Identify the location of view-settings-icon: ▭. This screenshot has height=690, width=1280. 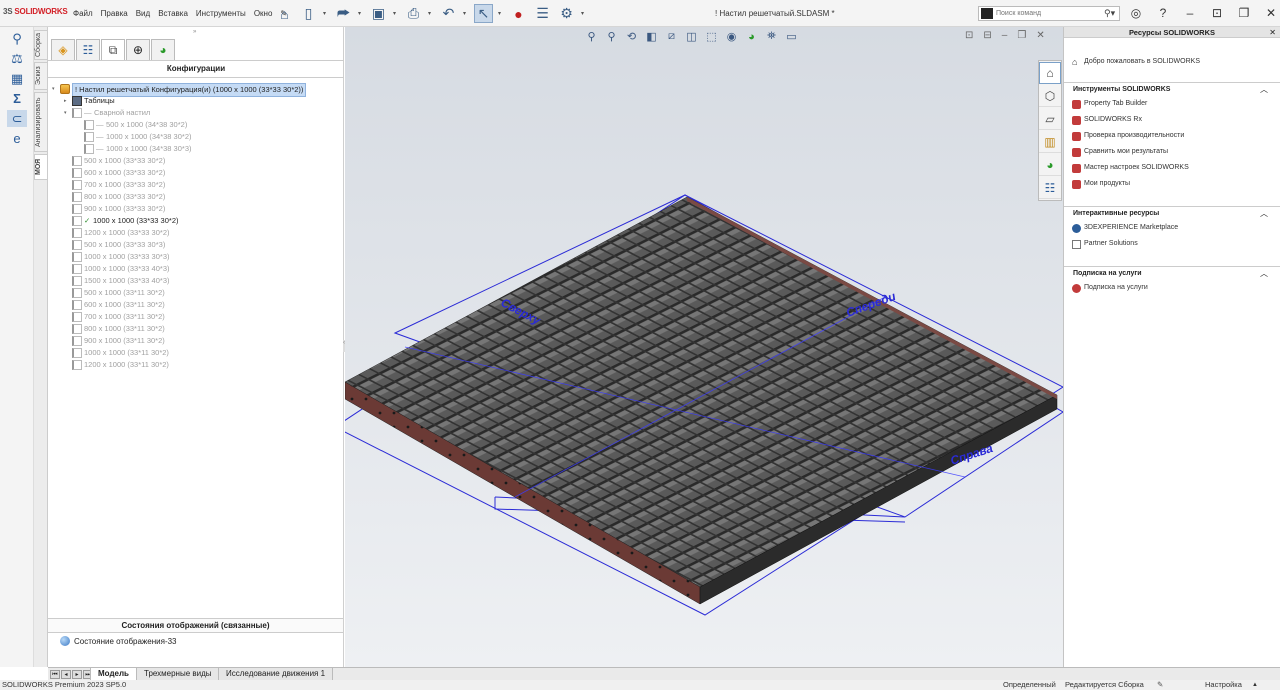
(791, 36).